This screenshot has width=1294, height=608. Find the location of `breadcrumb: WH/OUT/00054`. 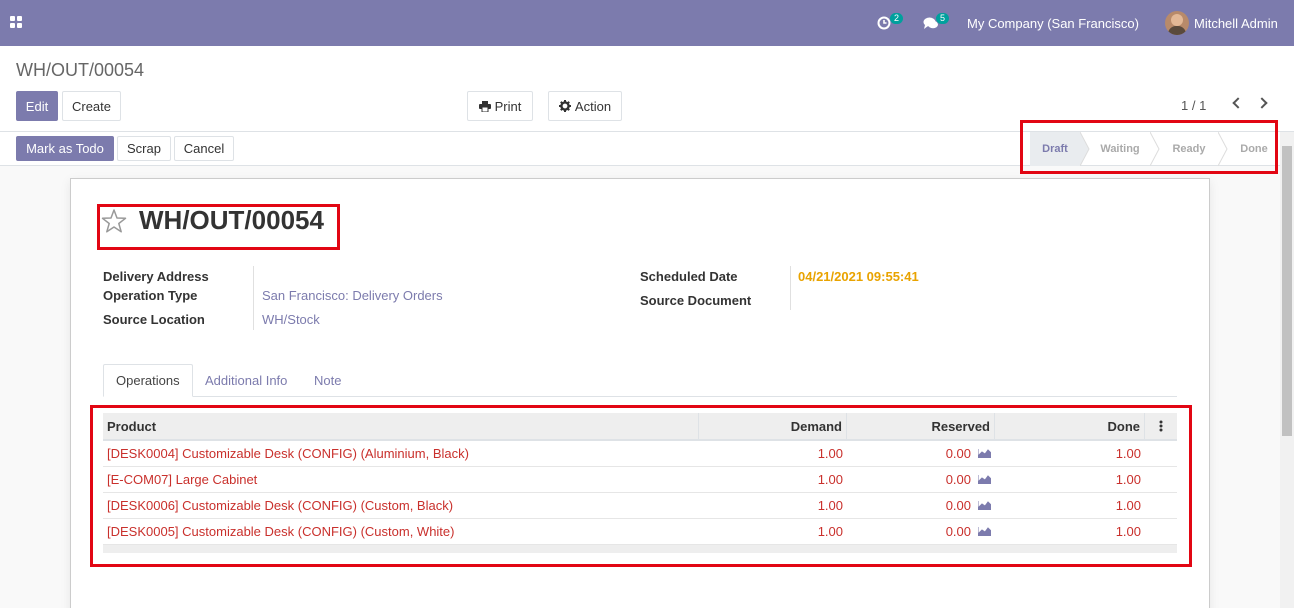

breadcrumb: WH/OUT/00054 is located at coordinates (80, 70).